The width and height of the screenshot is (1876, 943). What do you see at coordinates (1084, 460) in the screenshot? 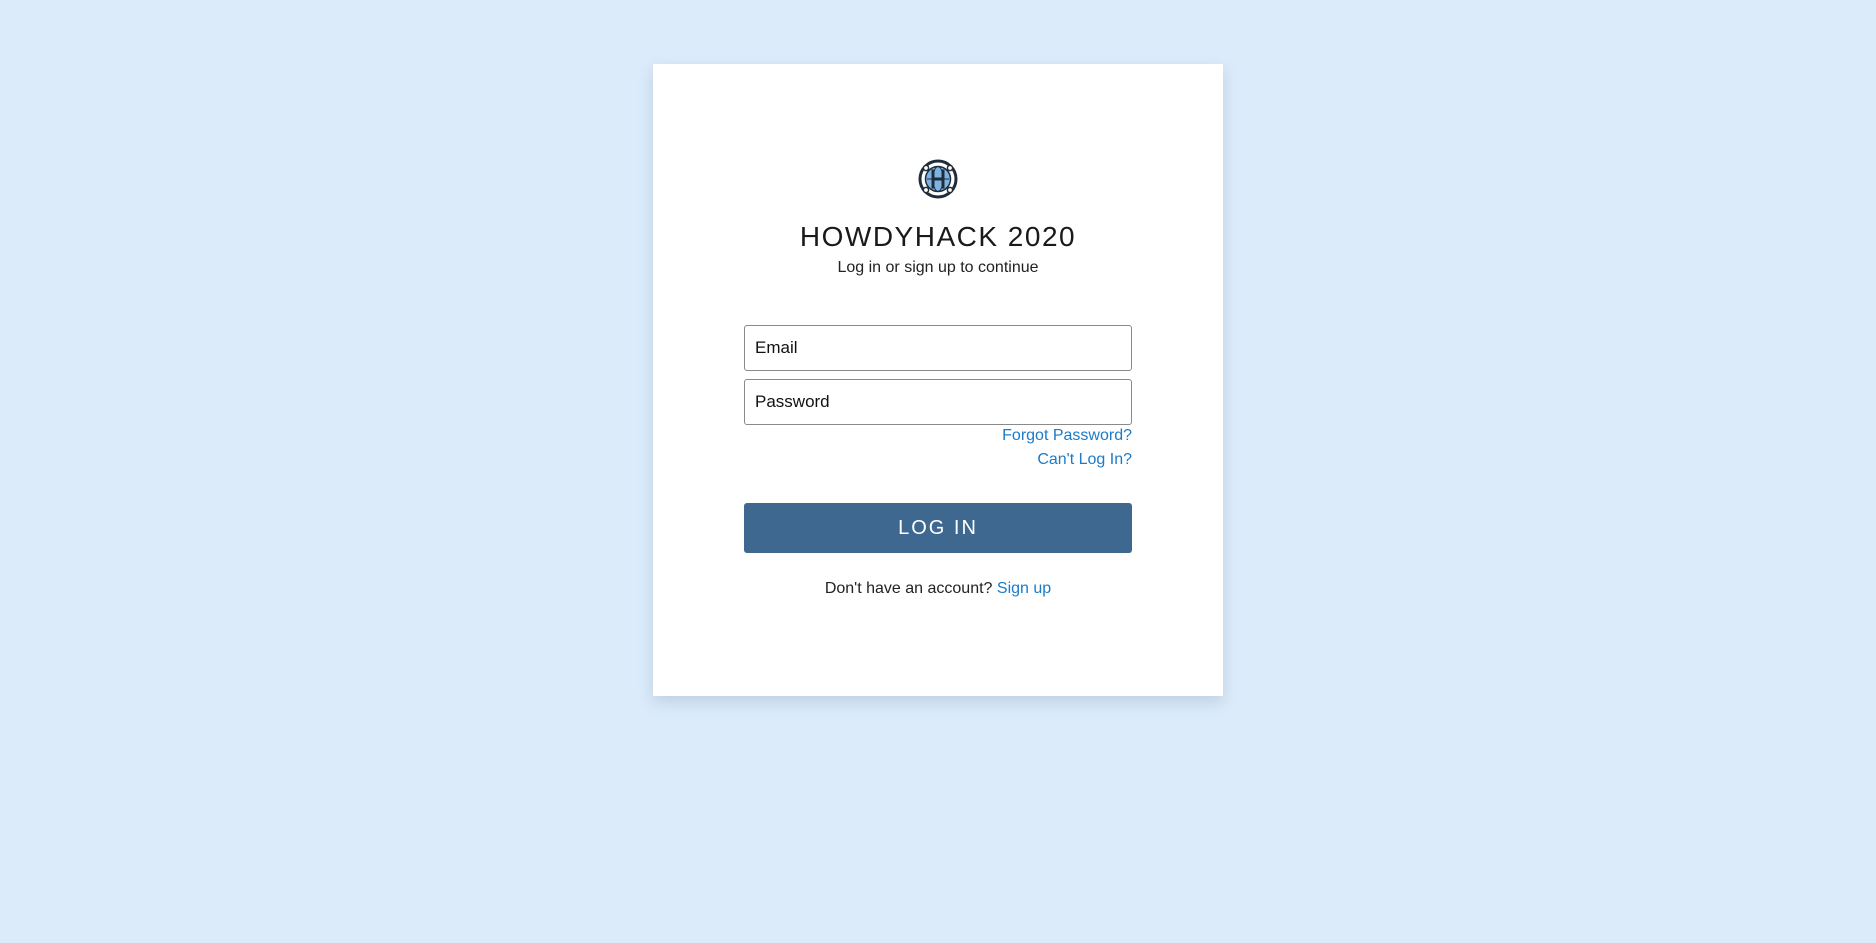
I see `cant-login-link: Can't Log In?` at bounding box center [1084, 460].